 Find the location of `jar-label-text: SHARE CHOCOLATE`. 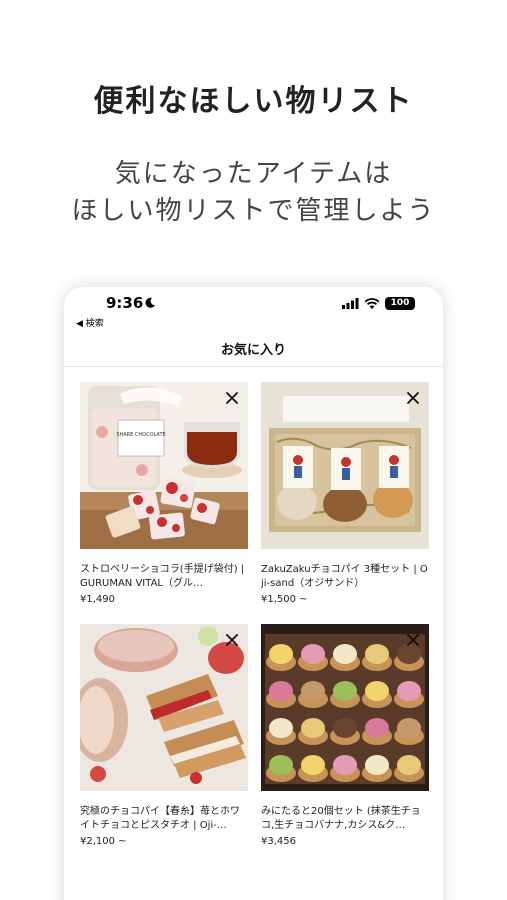

jar-label-text: SHARE CHOCOLATE is located at coordinates (140, 435).